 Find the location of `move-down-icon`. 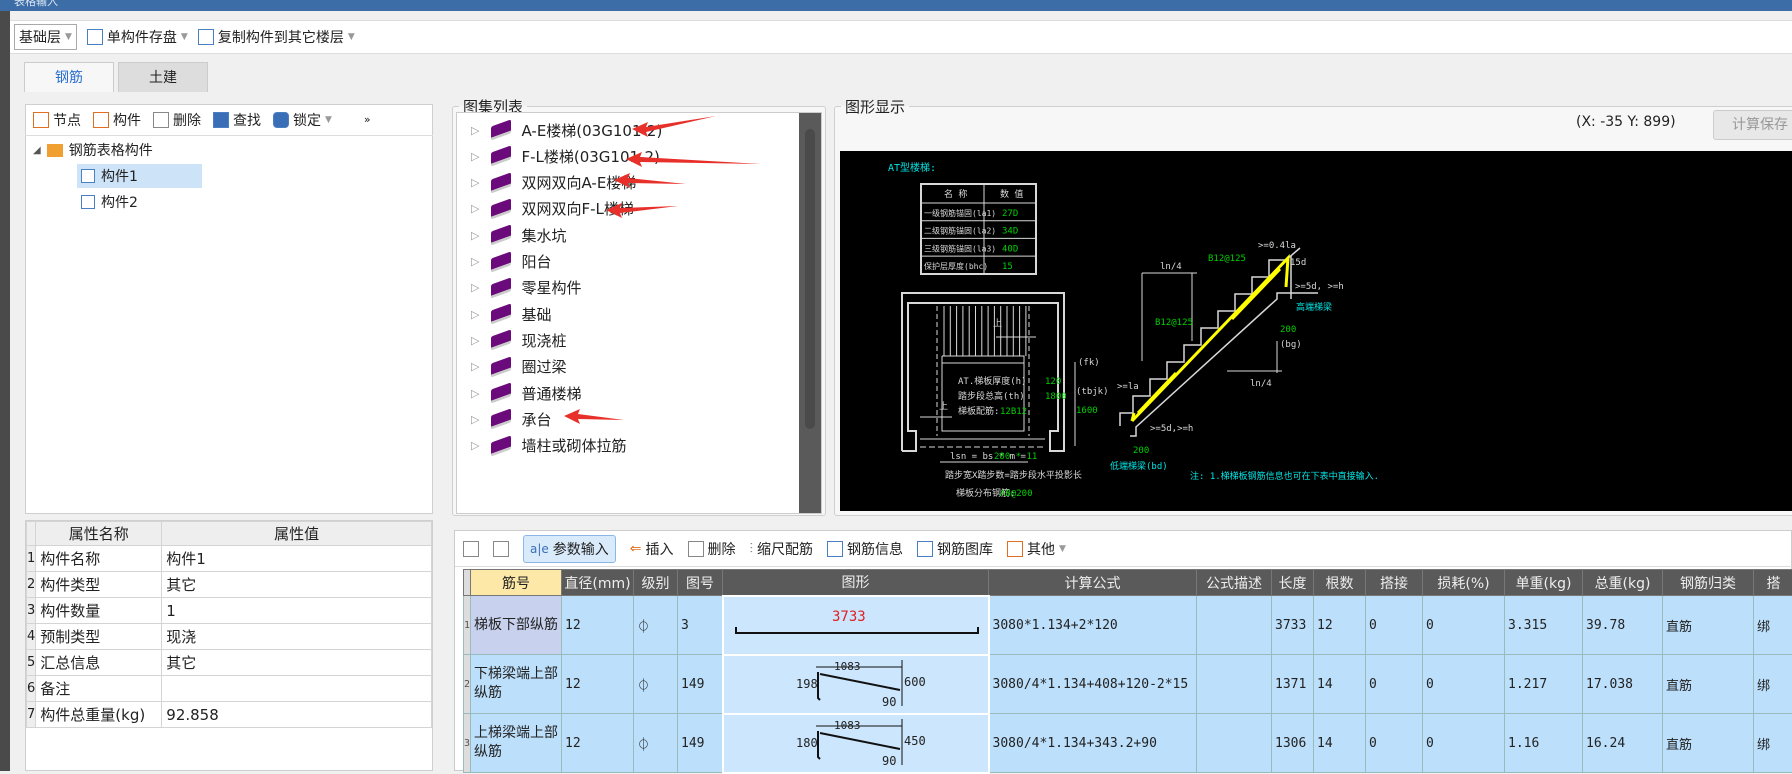

move-down-icon is located at coordinates (501, 549).